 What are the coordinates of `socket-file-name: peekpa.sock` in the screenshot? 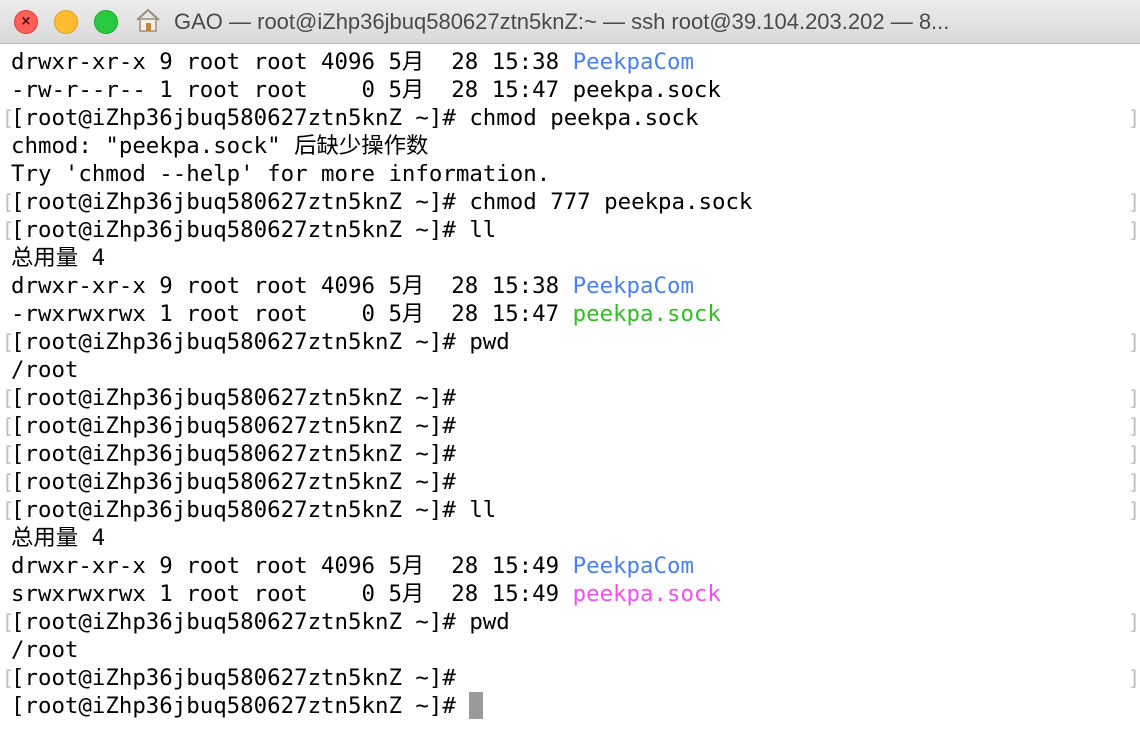 It's located at (646, 594).